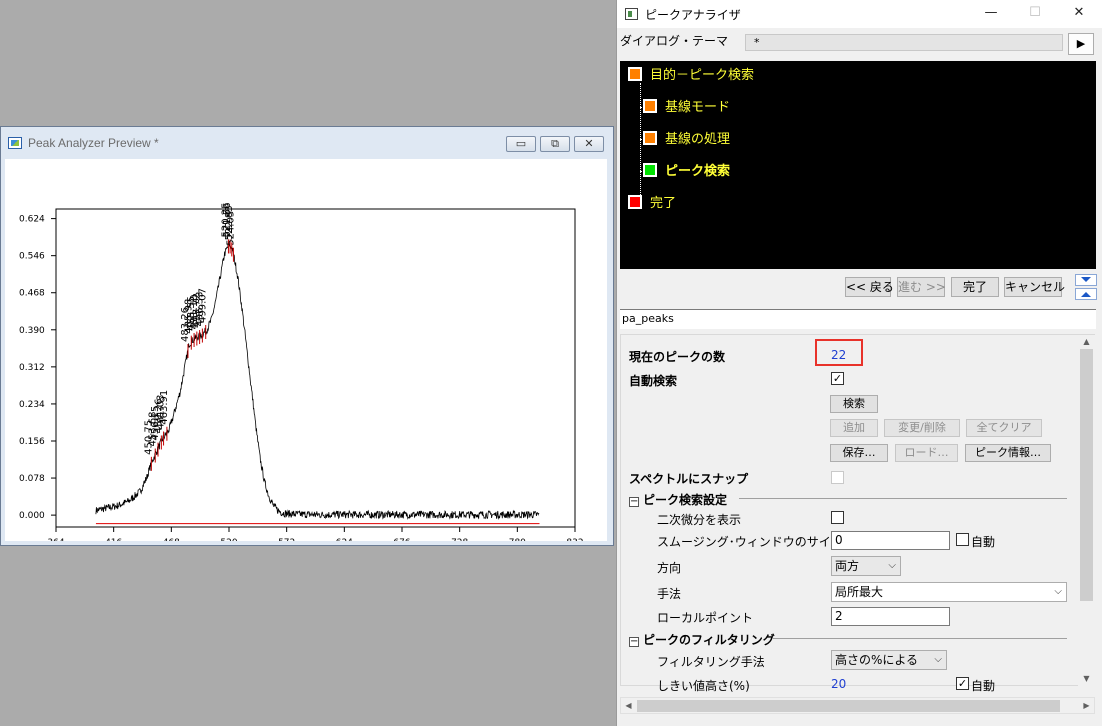 The width and height of the screenshot is (1102, 726). What do you see at coordinates (674, 41) in the screenshot?
I see `theme-label: ダイアログ・テーマ` at bounding box center [674, 41].